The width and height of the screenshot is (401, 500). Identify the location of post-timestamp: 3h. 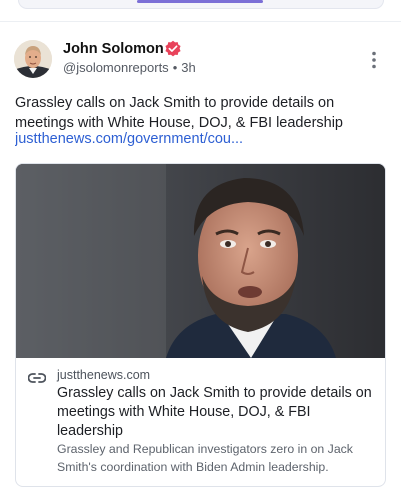
(188, 67).